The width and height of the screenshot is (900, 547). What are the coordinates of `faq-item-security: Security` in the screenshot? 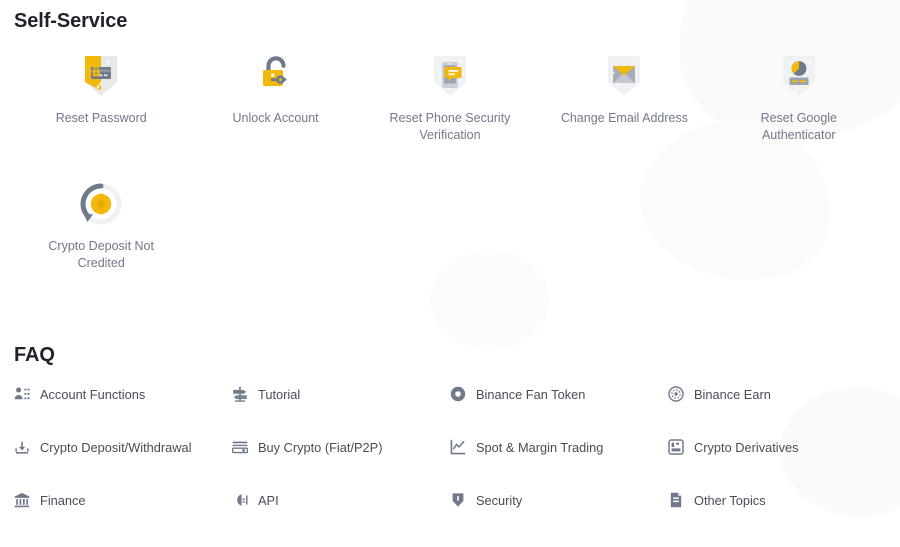 It's located at (559, 500).